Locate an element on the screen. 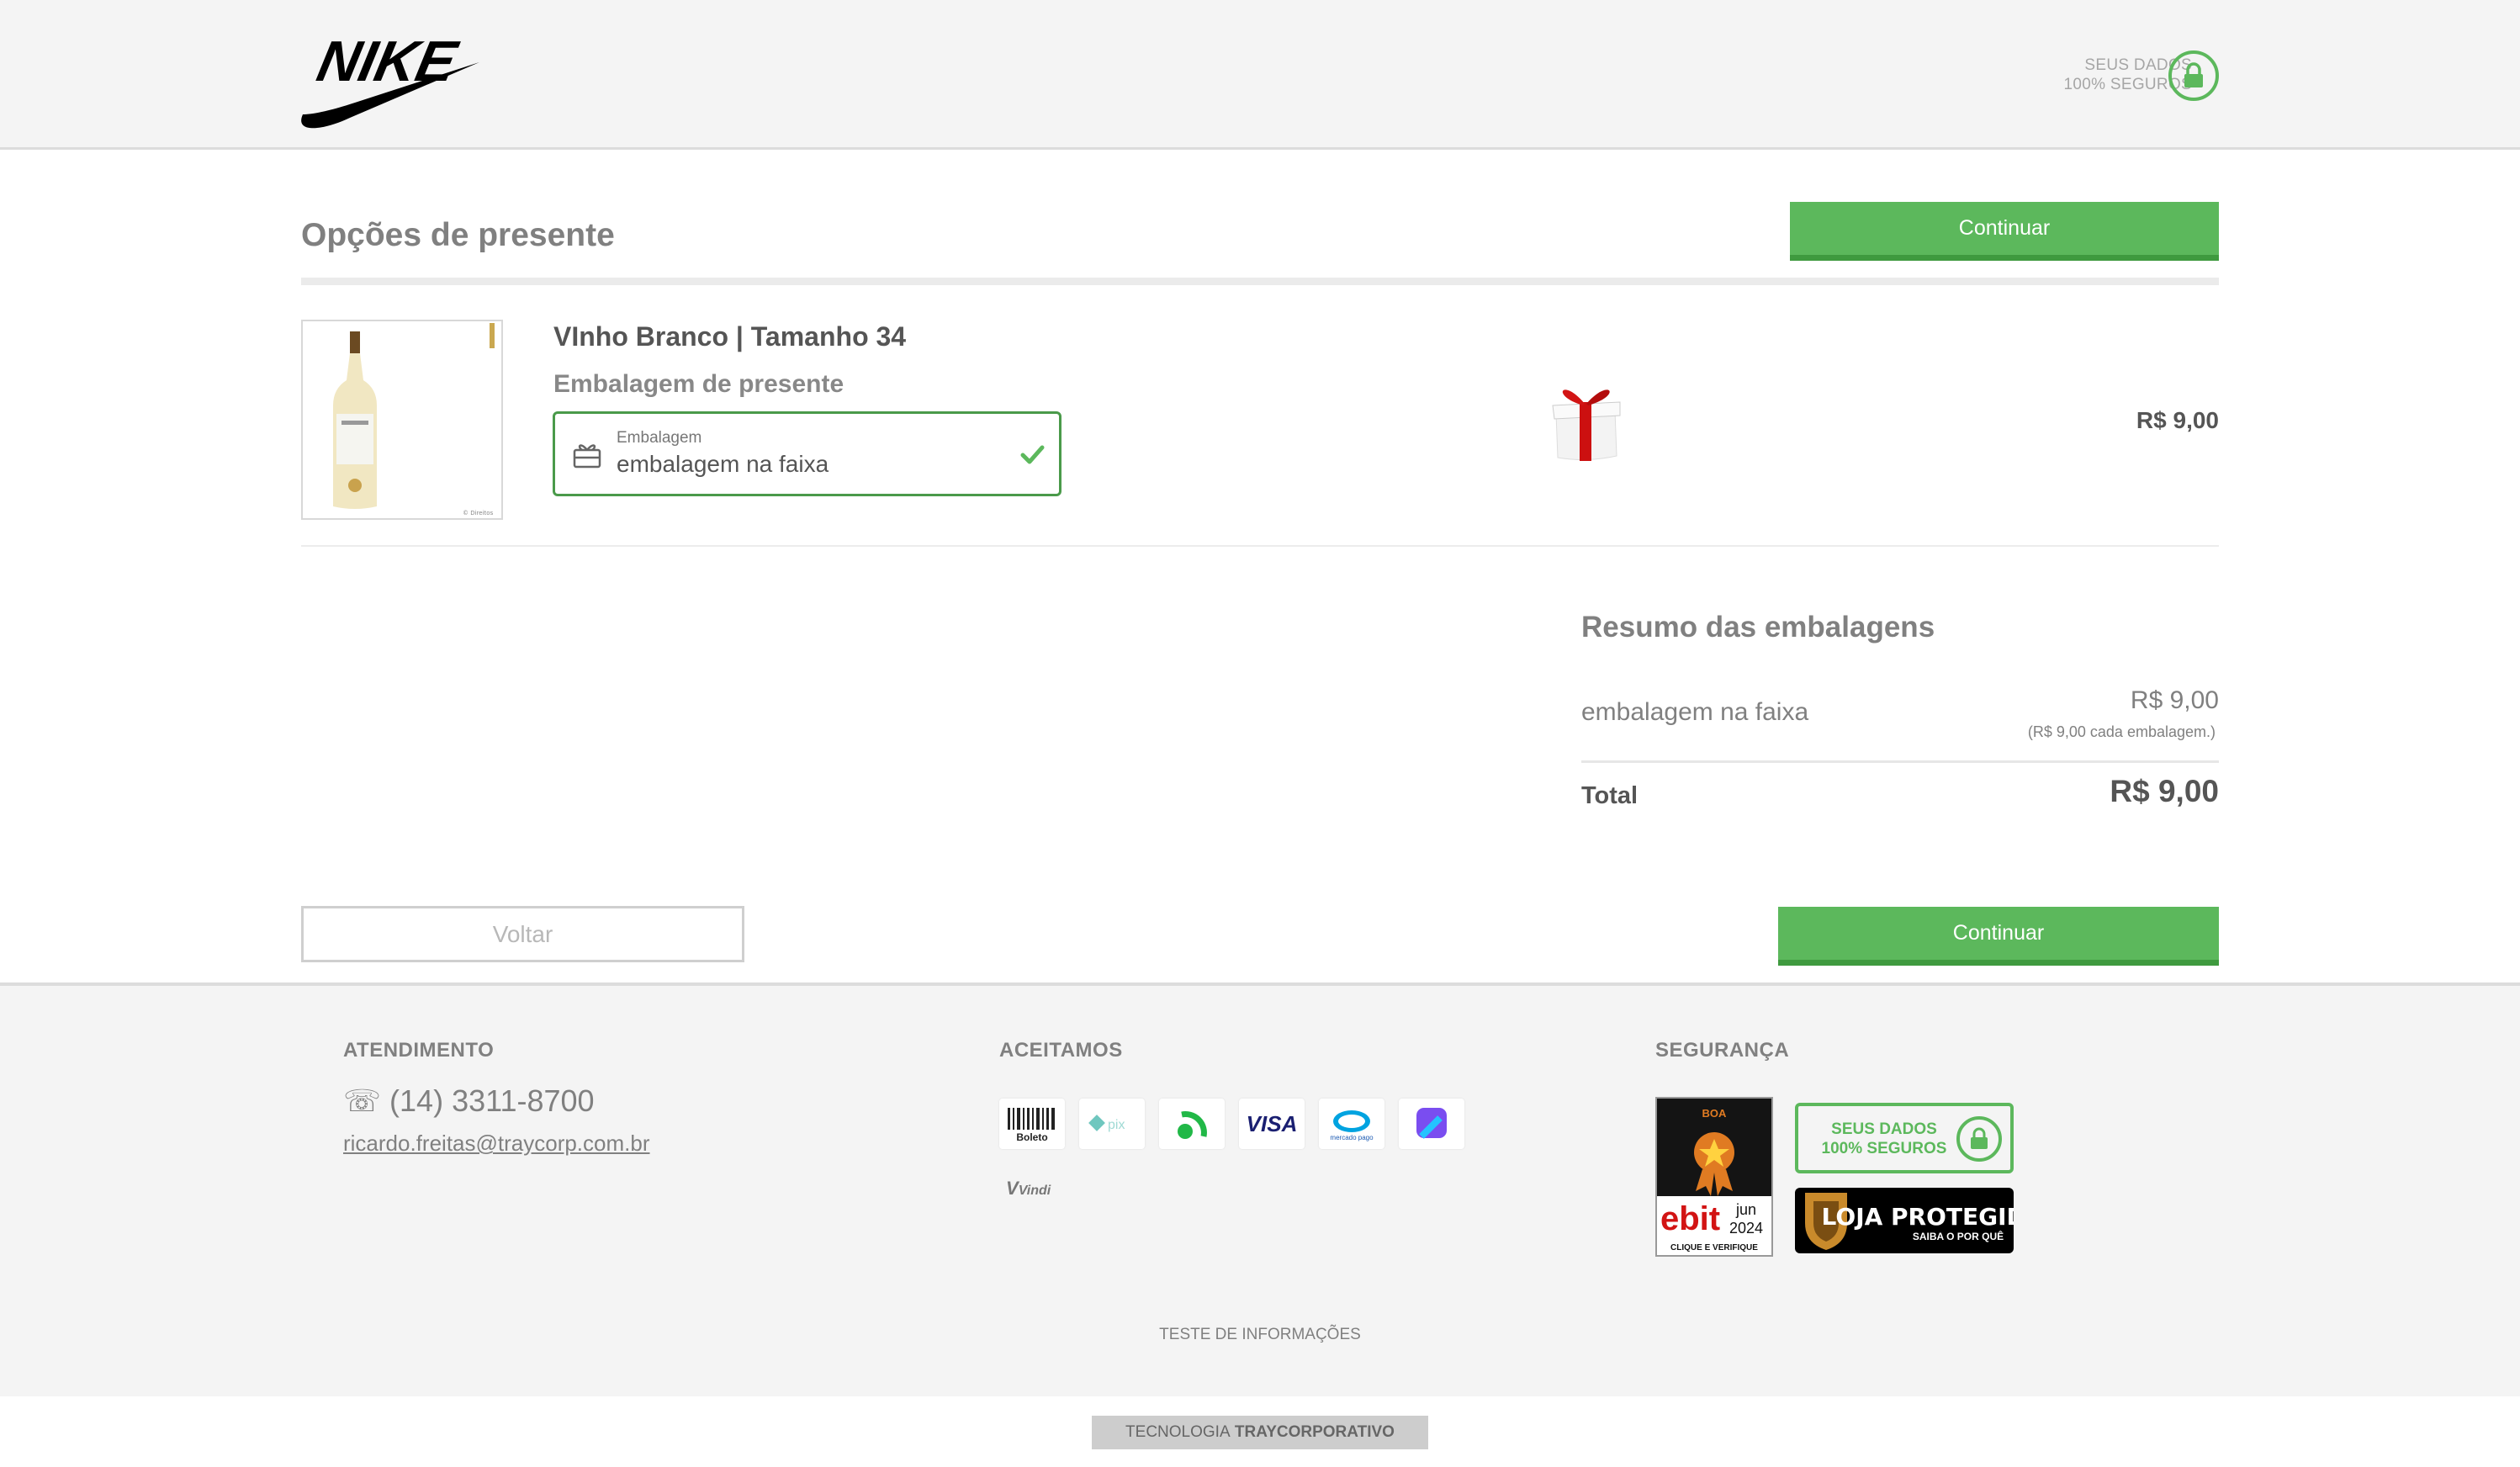 The width and height of the screenshot is (2520, 1467). nike-logo: NIKE is located at coordinates (390, 77).